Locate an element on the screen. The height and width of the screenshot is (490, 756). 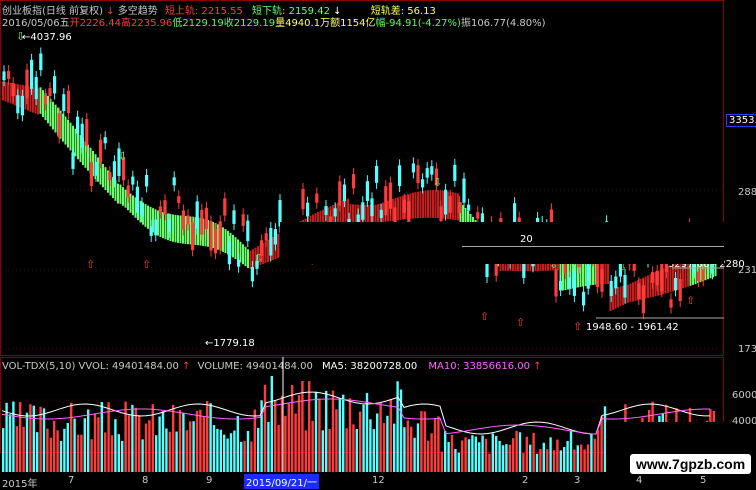
high-annotation: ←4037.96 is located at coordinates (47, 37).